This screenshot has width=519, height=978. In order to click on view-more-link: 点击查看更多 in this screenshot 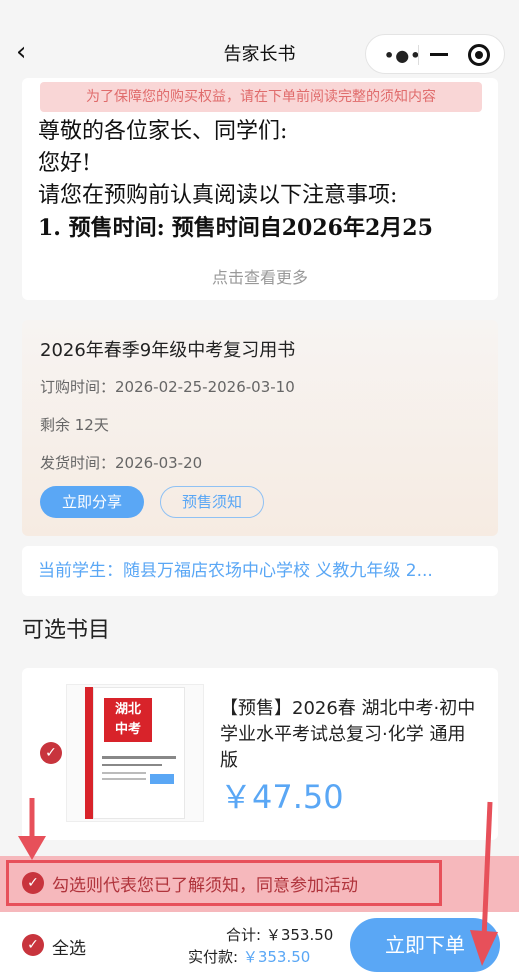, I will do `click(260, 276)`.